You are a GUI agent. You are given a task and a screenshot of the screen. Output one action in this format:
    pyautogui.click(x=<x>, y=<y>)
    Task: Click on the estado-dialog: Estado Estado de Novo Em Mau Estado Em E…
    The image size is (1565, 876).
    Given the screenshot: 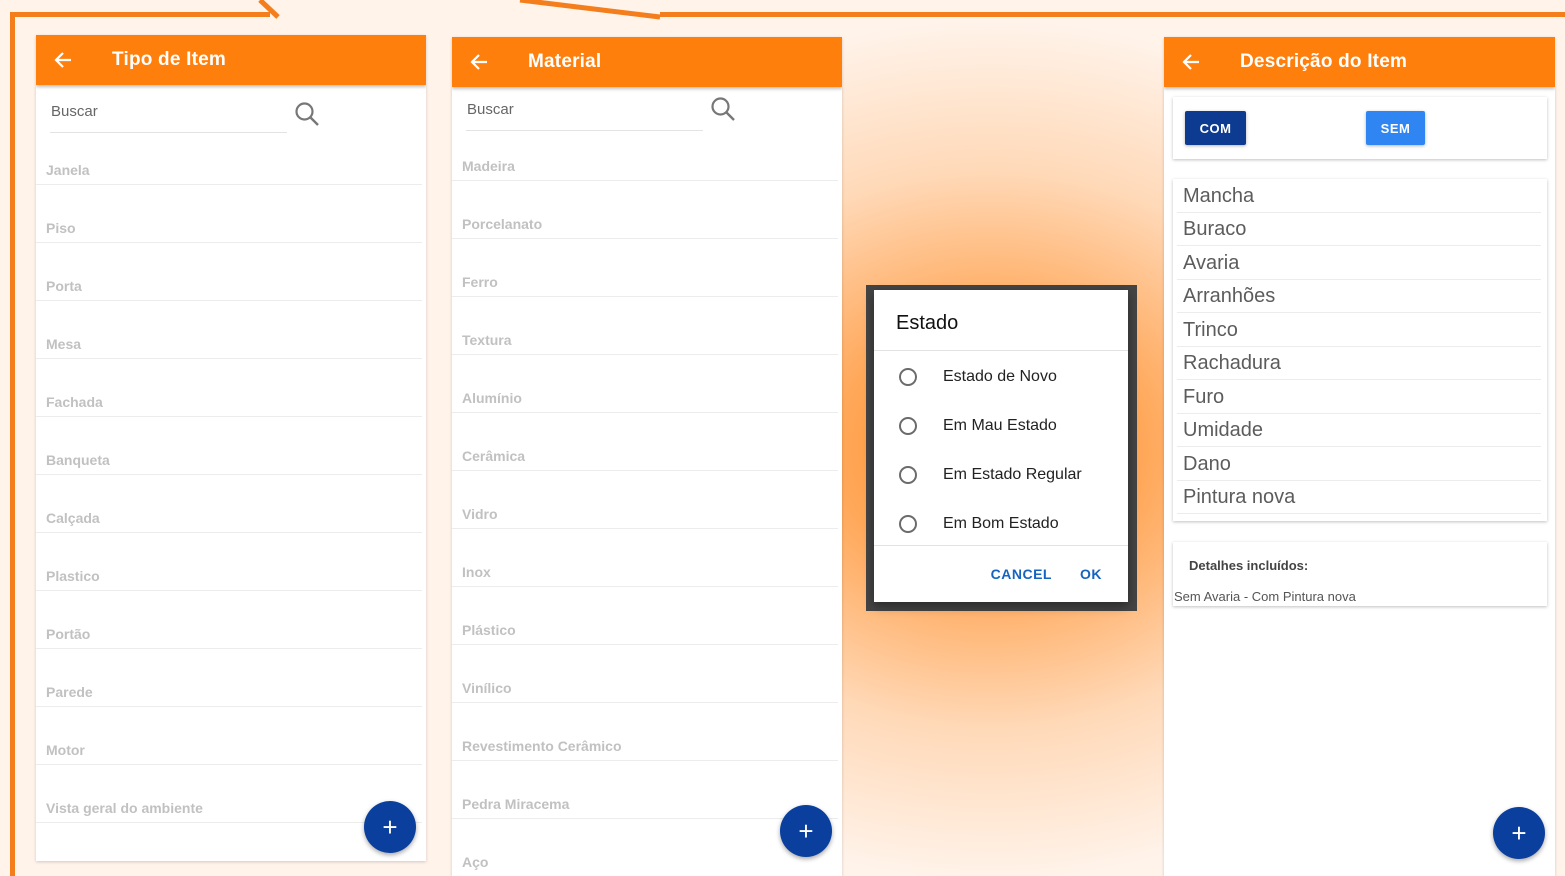 What is the action you would take?
    pyautogui.click(x=1001, y=446)
    